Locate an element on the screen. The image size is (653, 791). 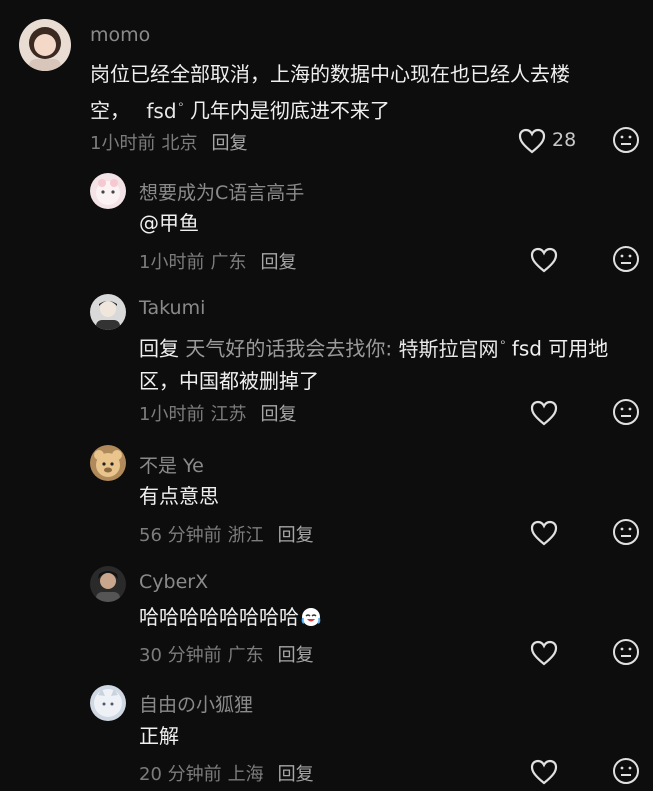
username: 自由の小狐狸 is located at coordinates (196, 703).